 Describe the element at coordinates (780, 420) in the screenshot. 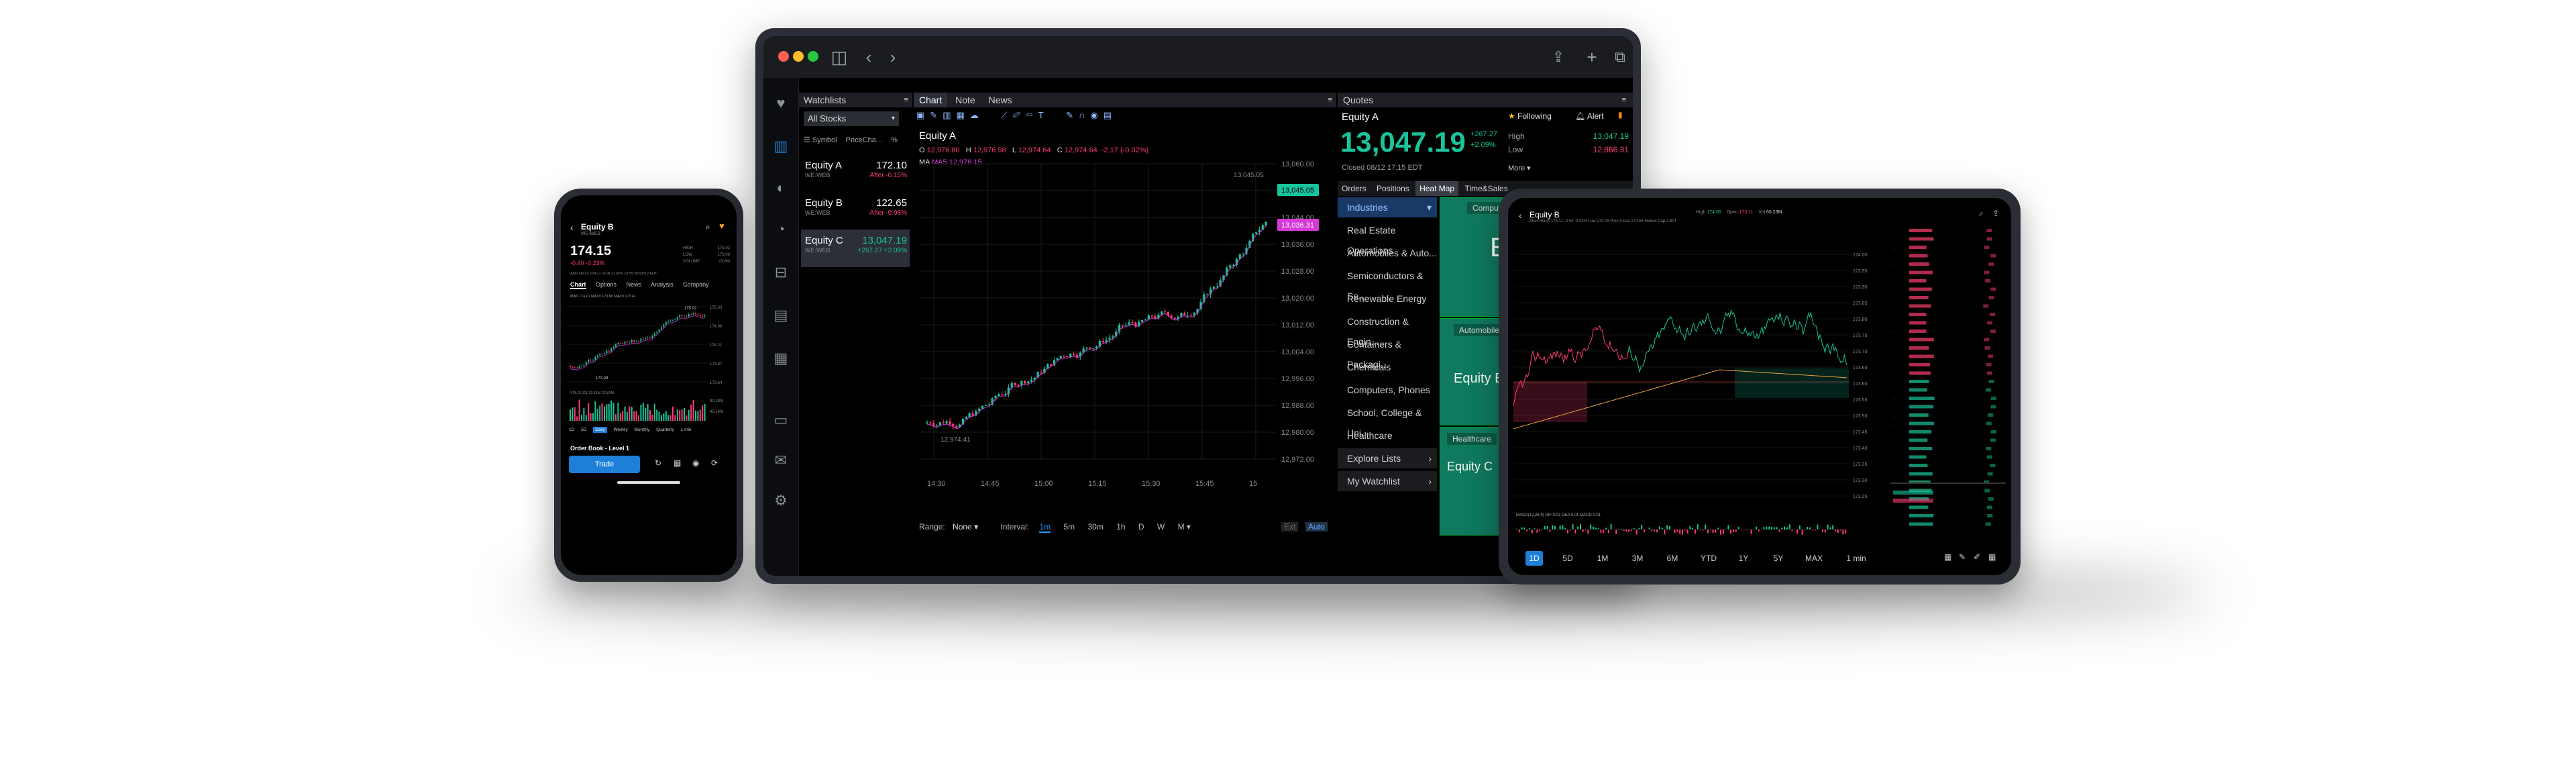

I see `chat-icon: ▭` at that location.